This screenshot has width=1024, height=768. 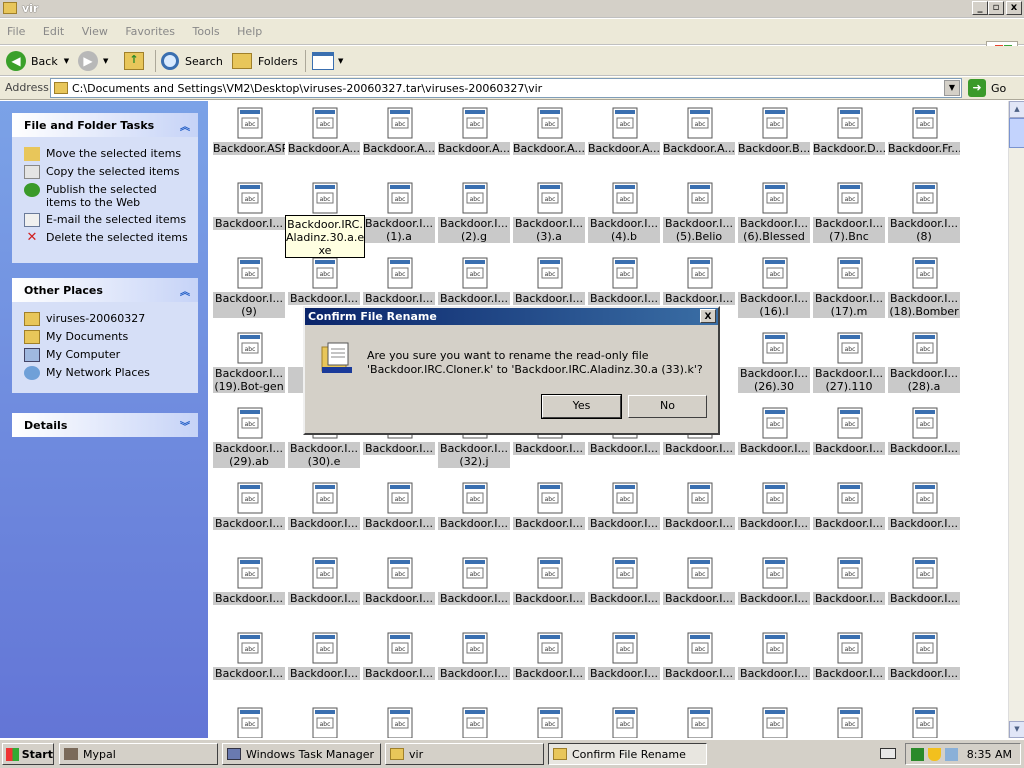 What do you see at coordinates (774, 210) in the screenshot?
I see `file-item: abc Backdoor.I... (6).Blessed` at bounding box center [774, 210].